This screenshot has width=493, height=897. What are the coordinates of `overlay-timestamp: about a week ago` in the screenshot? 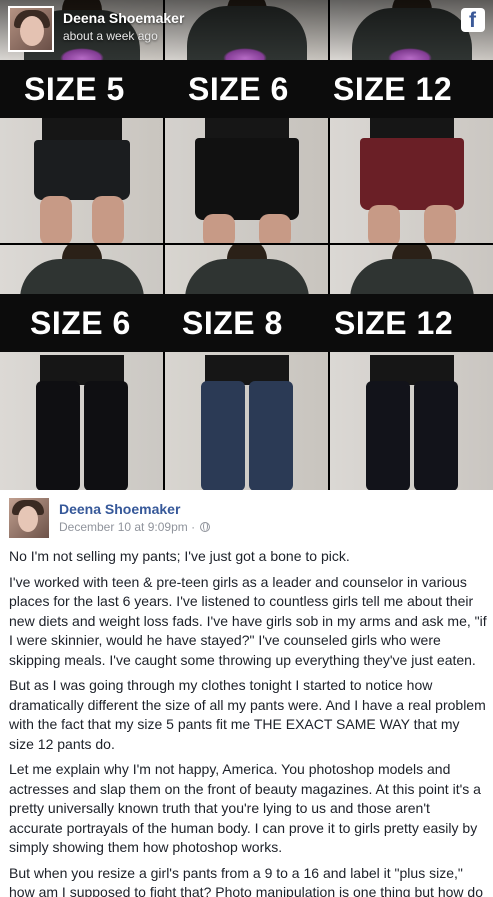 It's located at (110, 36).